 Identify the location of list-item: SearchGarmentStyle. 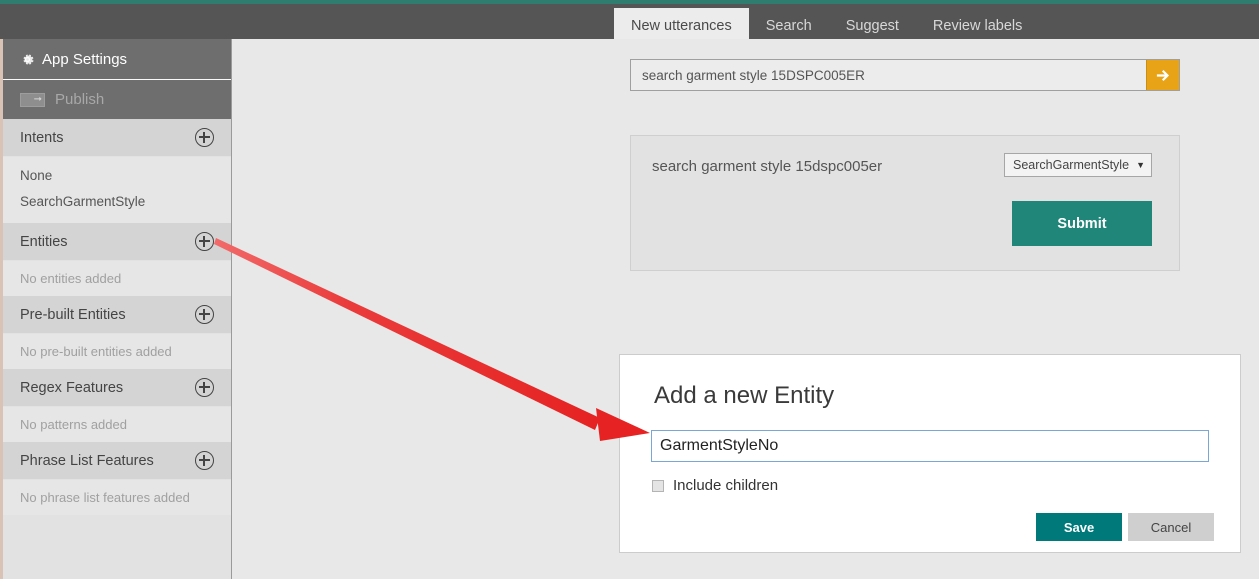
(117, 202).